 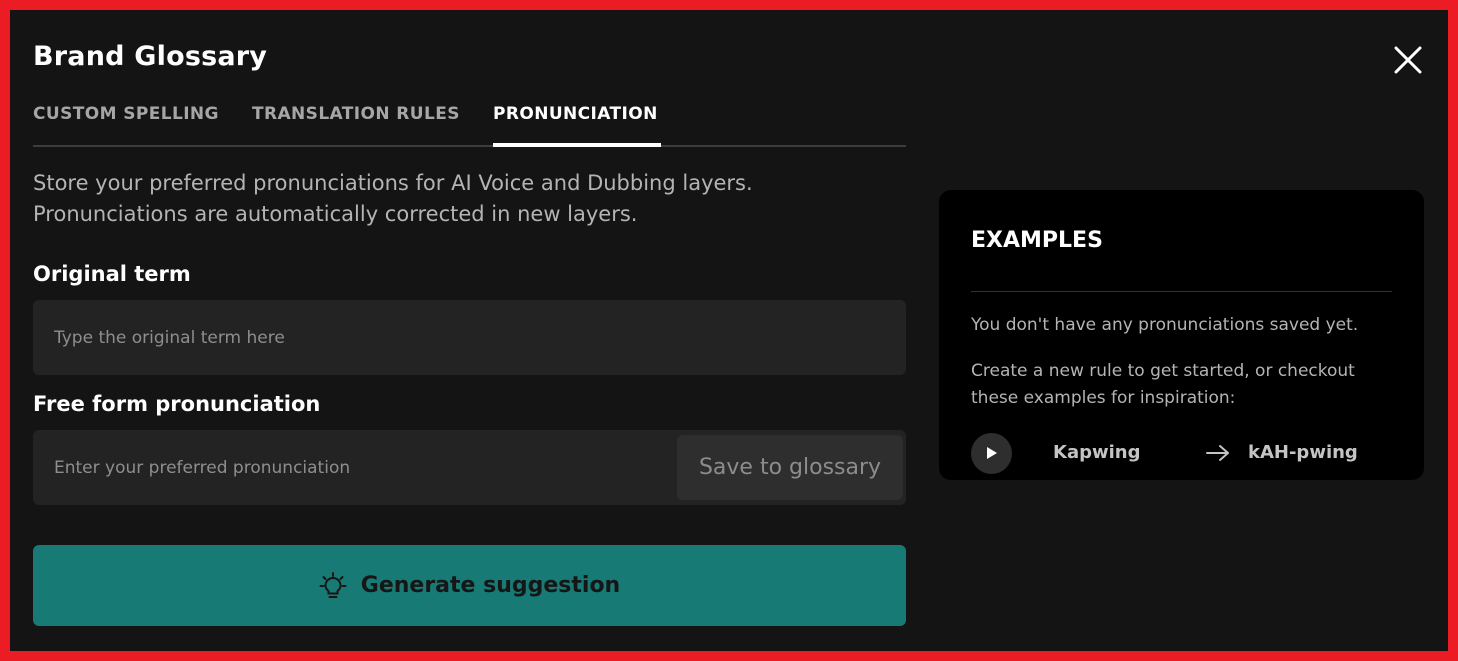 What do you see at coordinates (490, 585) in the screenshot?
I see `generate-suggestion-label: Generate suggestion` at bounding box center [490, 585].